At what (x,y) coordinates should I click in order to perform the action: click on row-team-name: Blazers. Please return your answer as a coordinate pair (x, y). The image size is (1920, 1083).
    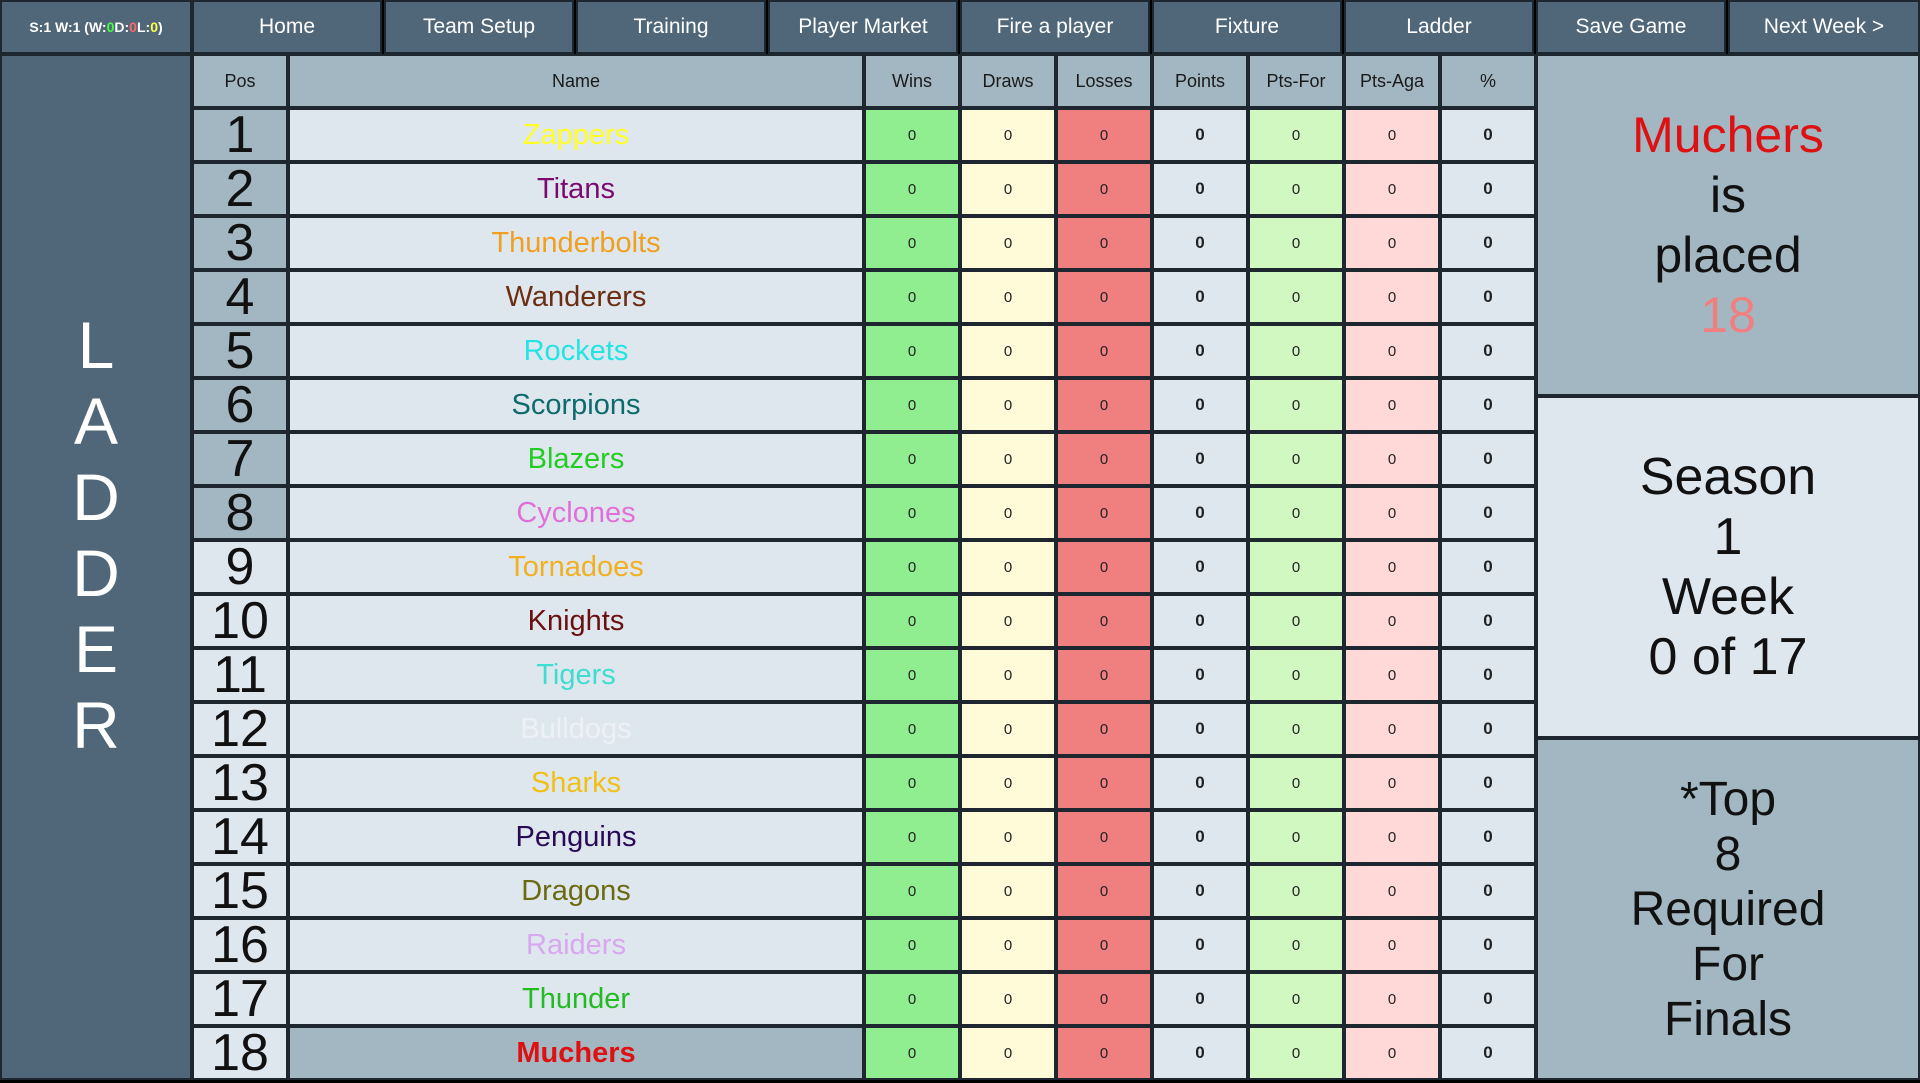
    Looking at the image, I should click on (576, 459).